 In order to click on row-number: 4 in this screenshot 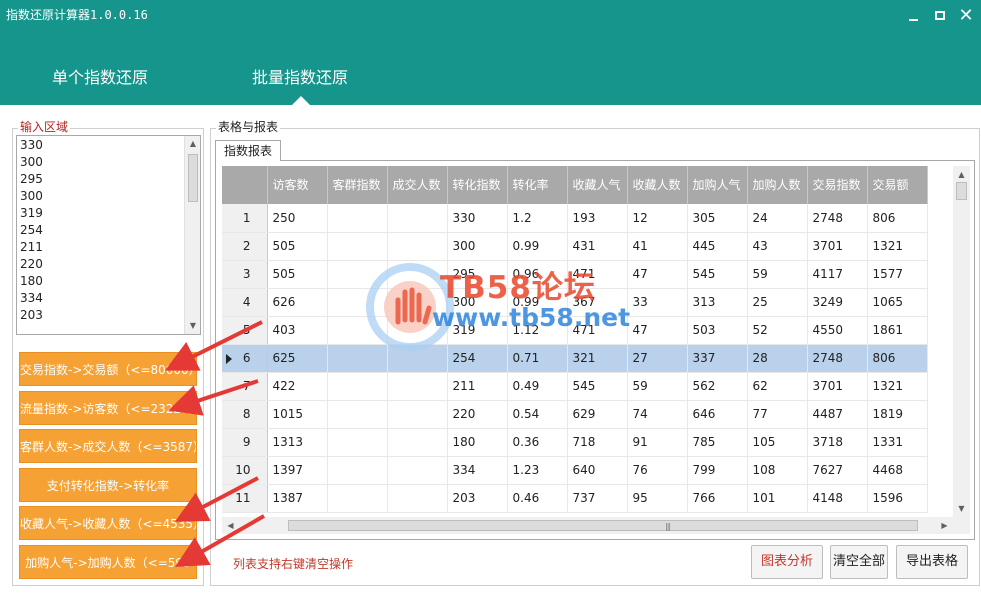, I will do `click(245, 302)`.